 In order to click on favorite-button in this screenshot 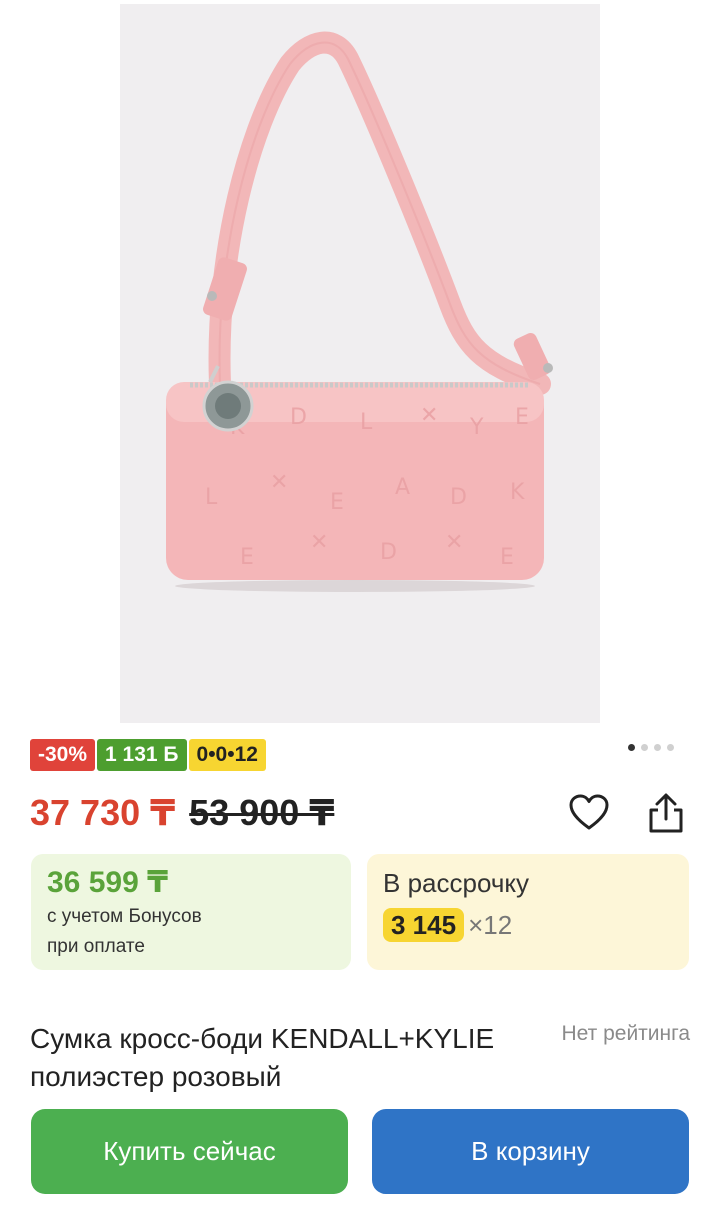, I will do `click(589, 813)`.